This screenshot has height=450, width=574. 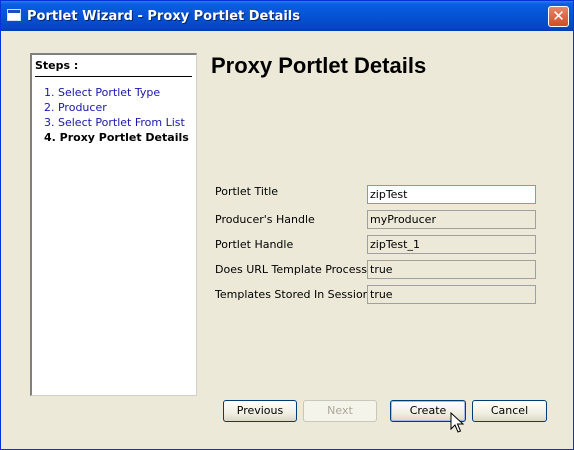 What do you see at coordinates (457, 422) in the screenshot?
I see `mouse-pointer-icon` at bounding box center [457, 422].